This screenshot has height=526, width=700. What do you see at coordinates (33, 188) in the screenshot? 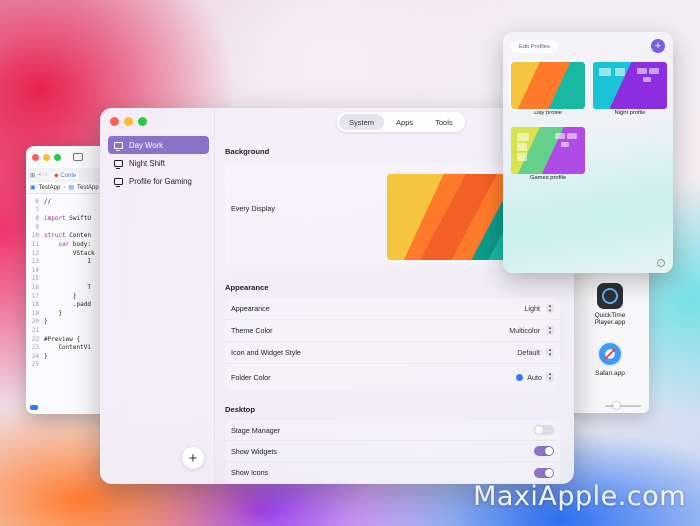
I see `project-icon: ▣` at bounding box center [33, 188].